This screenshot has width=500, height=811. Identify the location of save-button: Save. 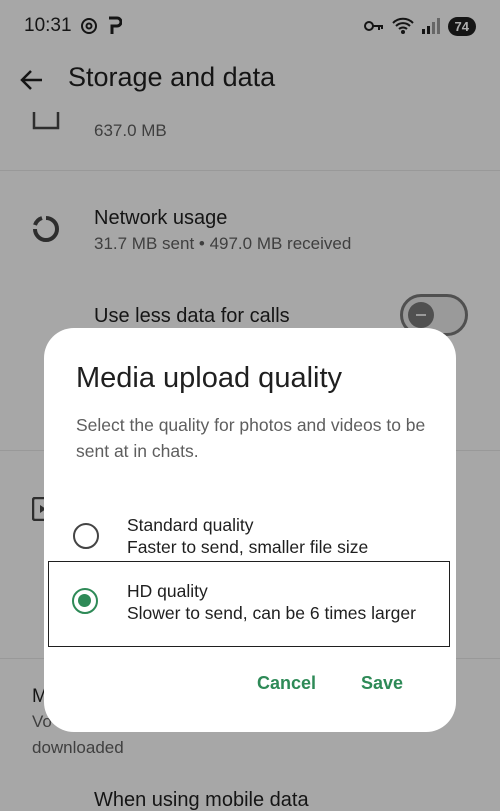
(382, 683).